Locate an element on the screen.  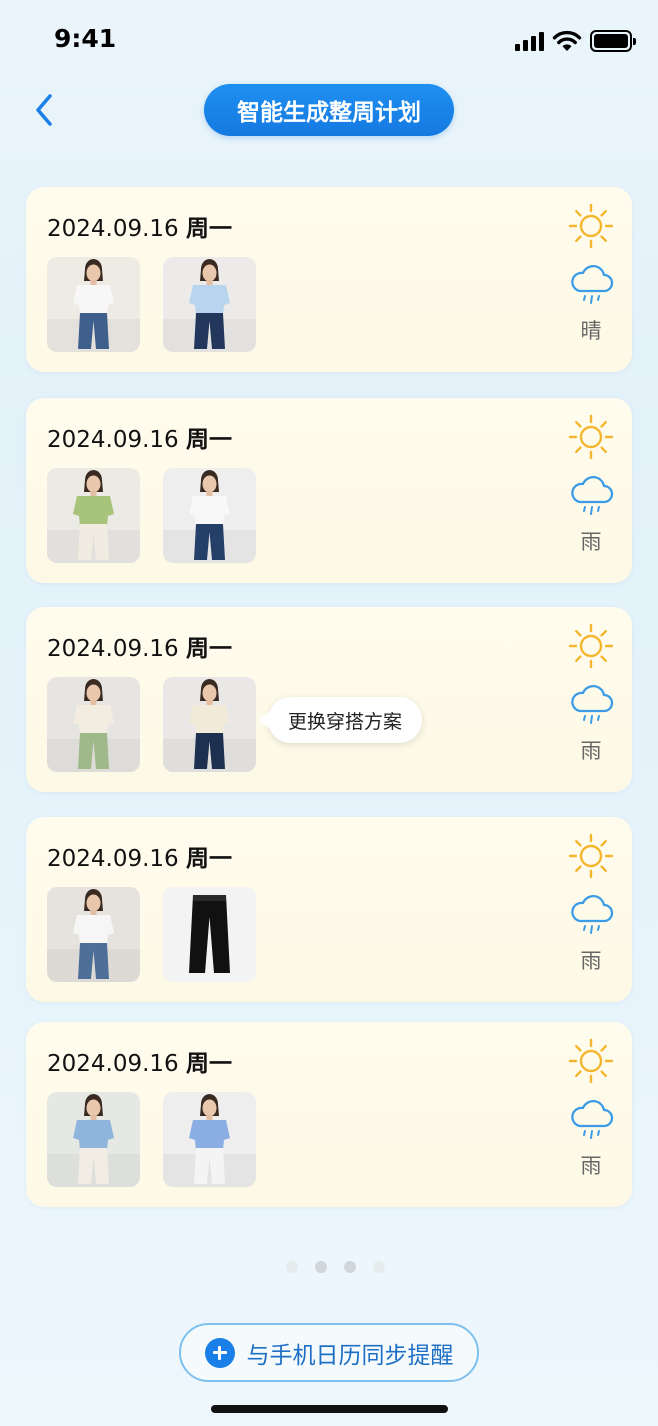
weather-label: 晴 is located at coordinates (591, 331).